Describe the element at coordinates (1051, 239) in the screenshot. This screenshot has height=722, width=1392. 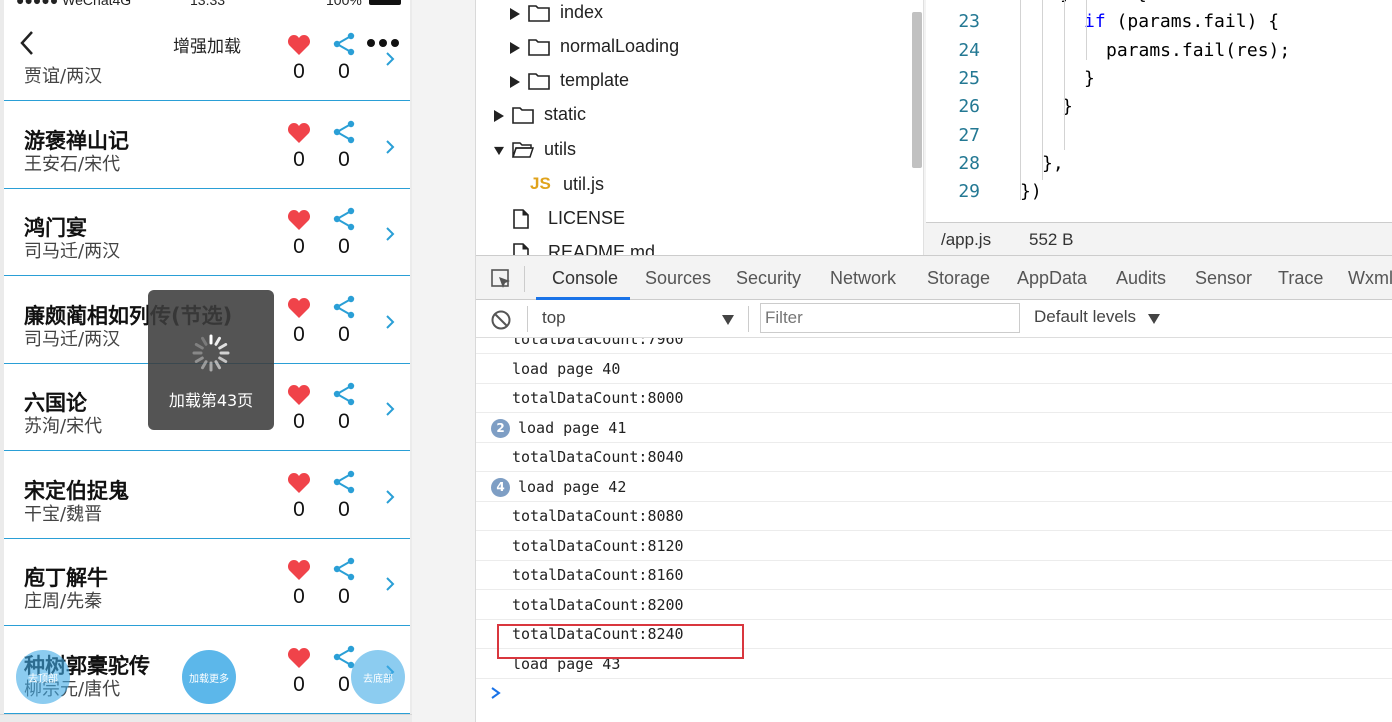
I see `file-size: 552 B` at that location.